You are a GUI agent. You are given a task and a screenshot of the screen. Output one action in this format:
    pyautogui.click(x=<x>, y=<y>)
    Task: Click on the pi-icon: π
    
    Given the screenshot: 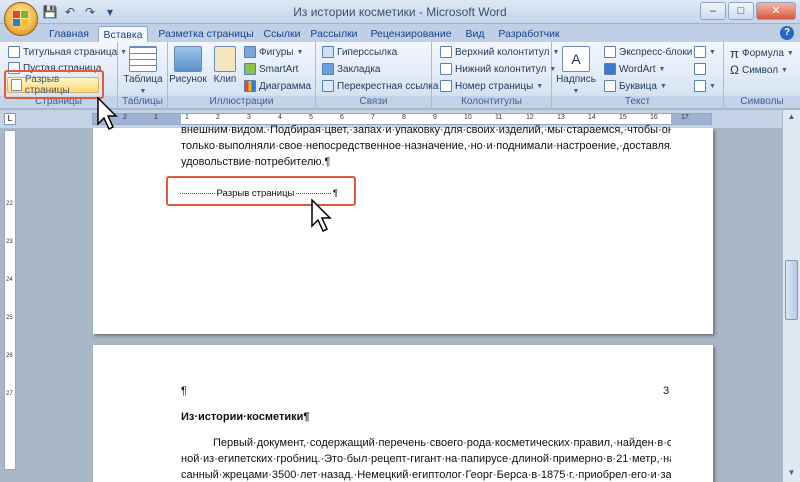 What is the action you would take?
    pyautogui.click(x=734, y=53)
    